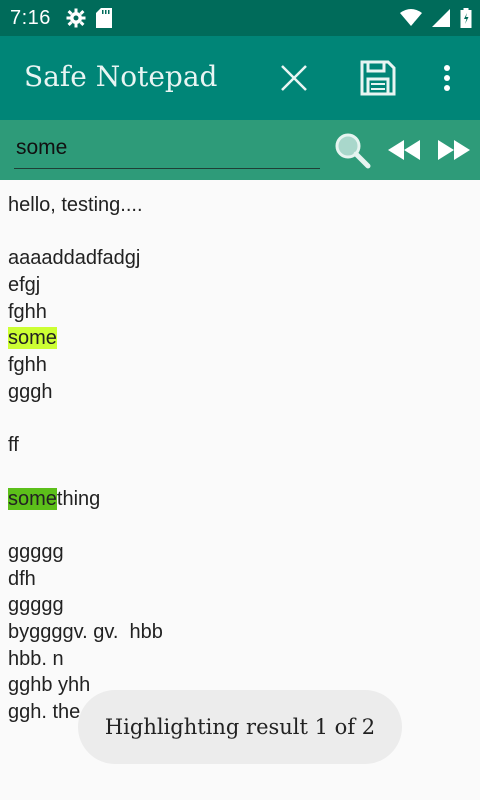  Describe the element at coordinates (378, 78) in the screenshot. I see `save-icon` at that location.